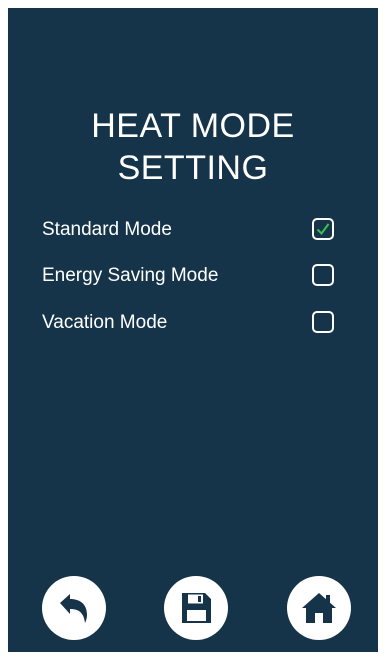 This screenshot has width=385, height=660. What do you see at coordinates (105, 322) in the screenshot?
I see `mode-label-vacation: Vacation Mode` at bounding box center [105, 322].